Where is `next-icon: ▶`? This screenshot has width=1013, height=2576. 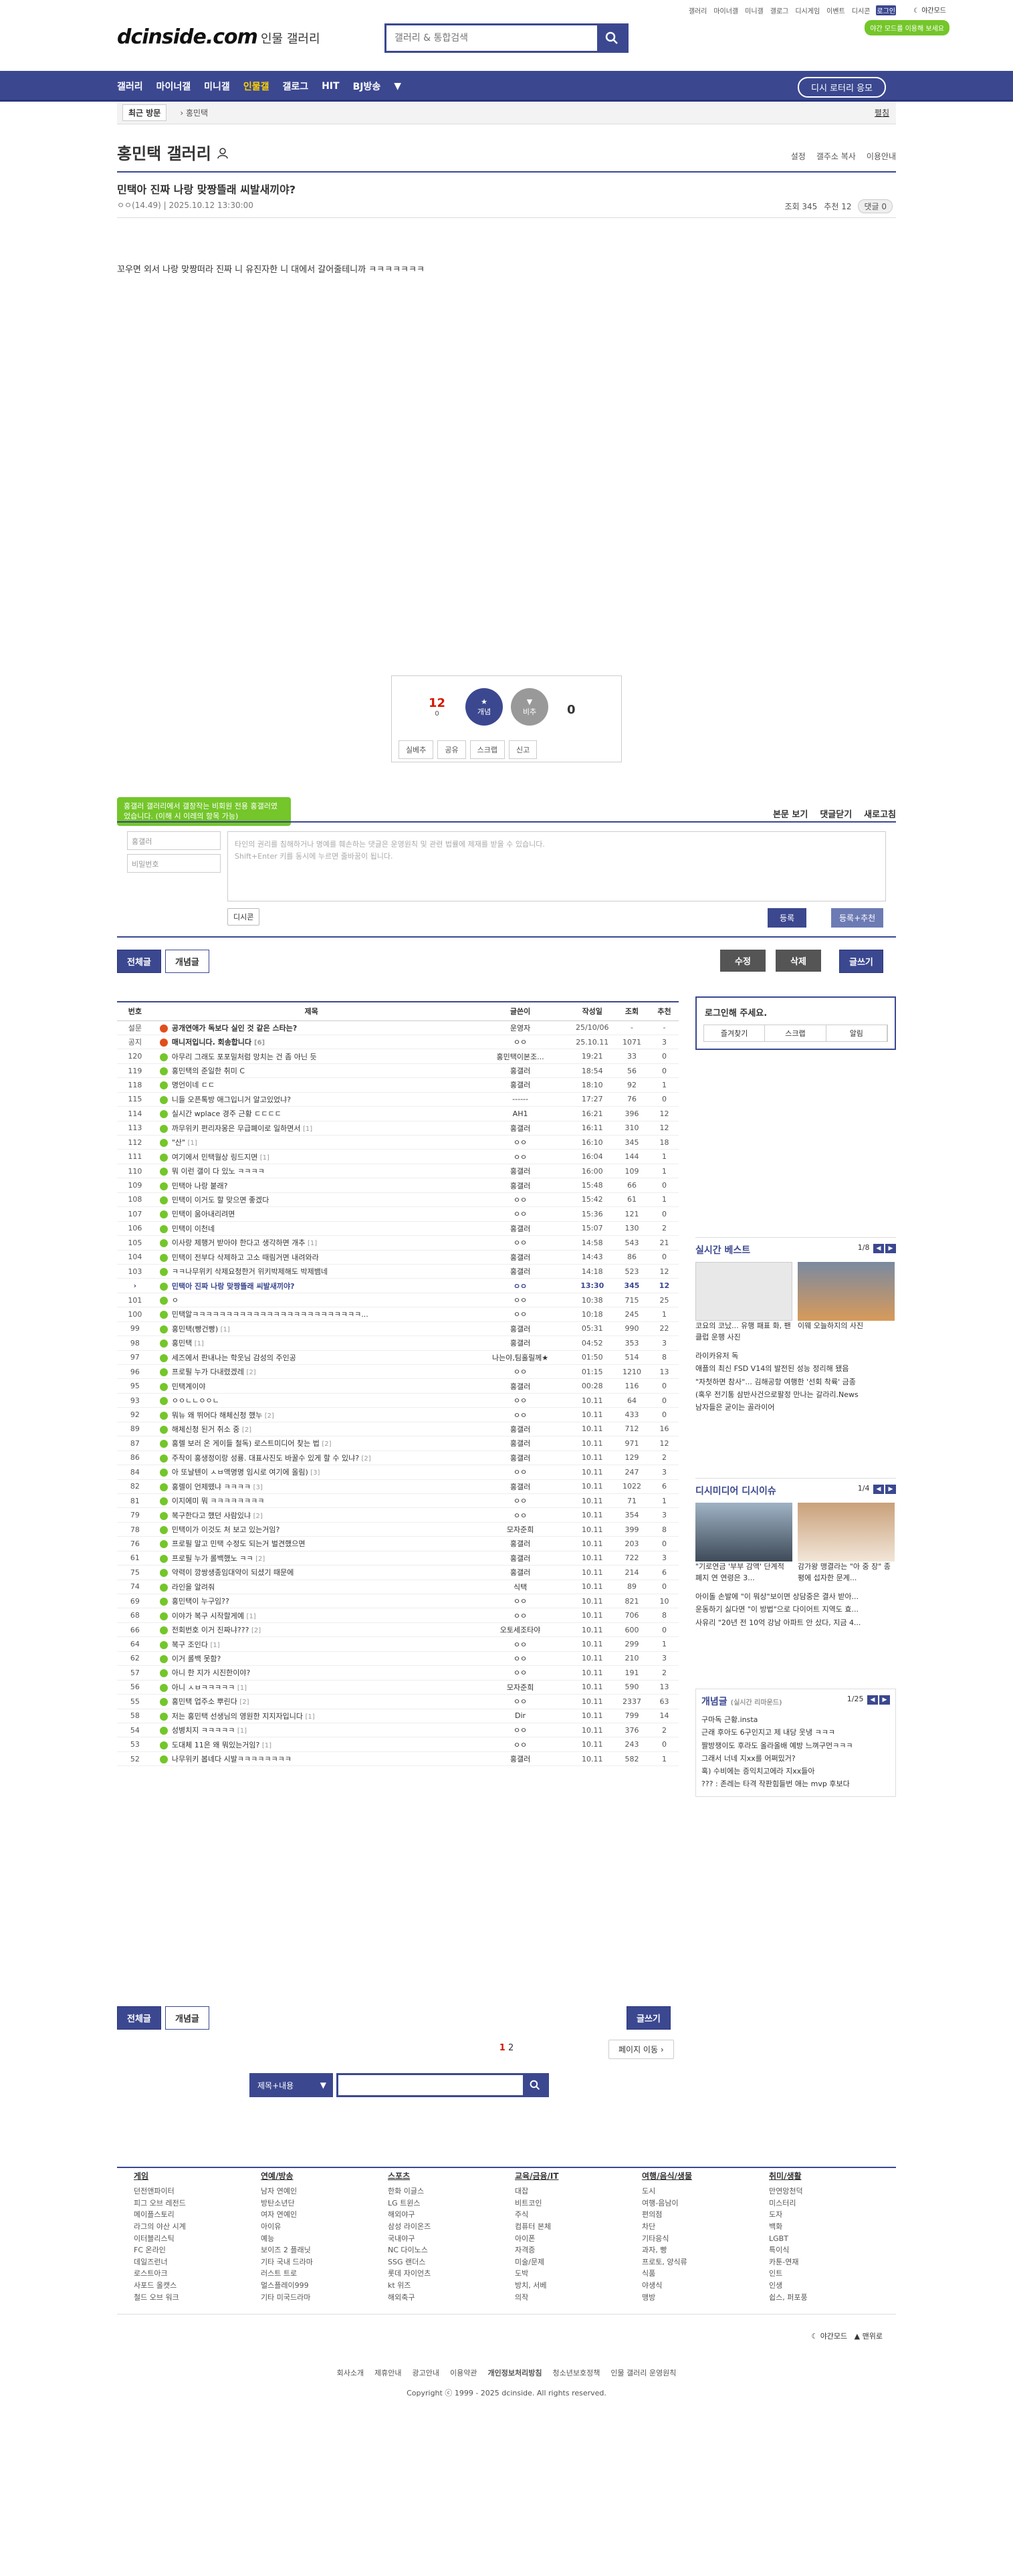
next-icon: ▶ is located at coordinates (890, 1489).